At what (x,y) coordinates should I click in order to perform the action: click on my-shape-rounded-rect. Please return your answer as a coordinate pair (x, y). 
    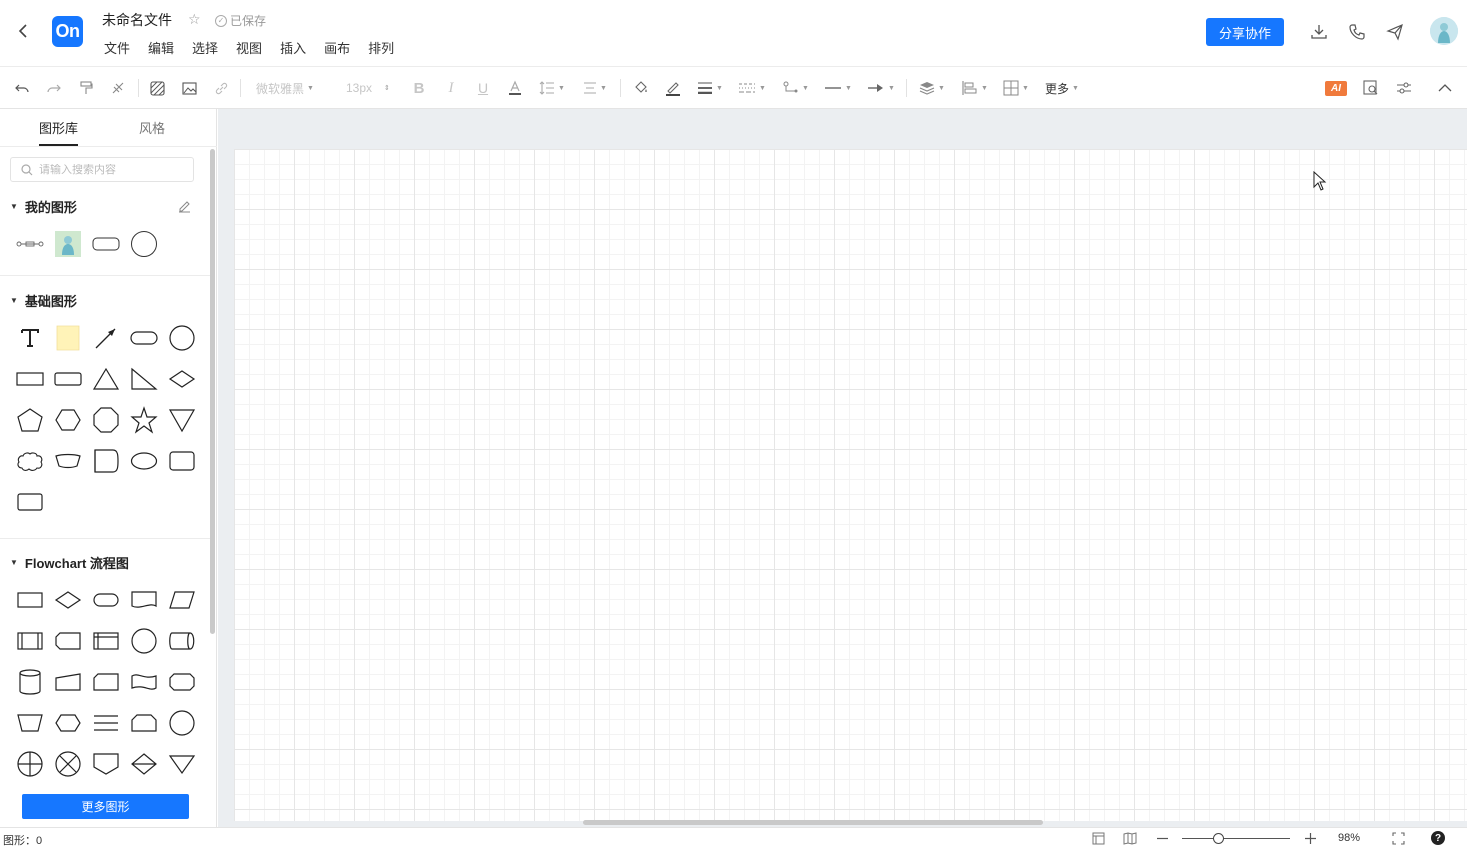
    Looking at the image, I should click on (106, 244).